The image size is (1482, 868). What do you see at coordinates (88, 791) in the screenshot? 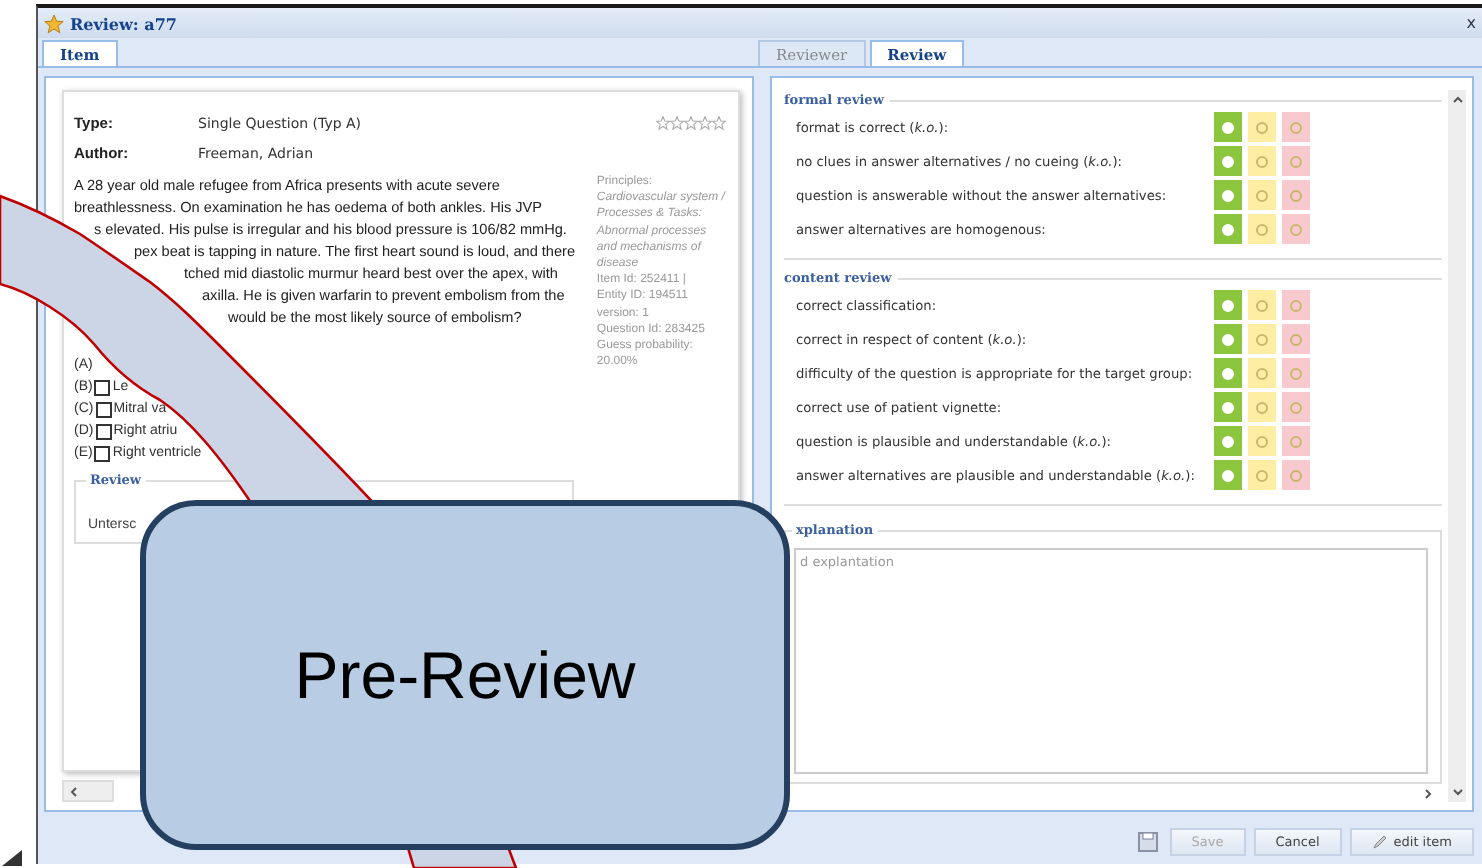
I see `horizontal-scrollbar` at bounding box center [88, 791].